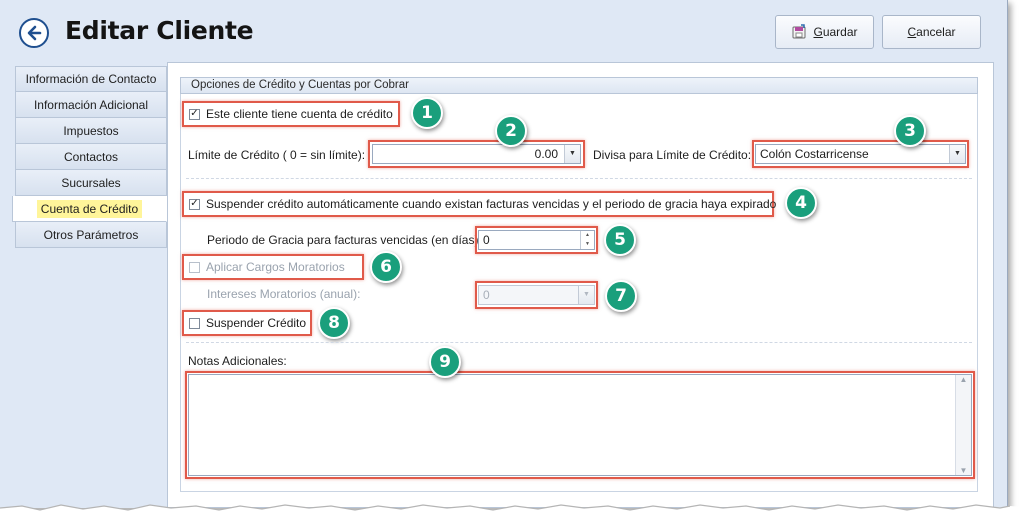 The image size is (1023, 527). I want to click on sidebar-item-label: Información de Contacto, so click(91, 79).